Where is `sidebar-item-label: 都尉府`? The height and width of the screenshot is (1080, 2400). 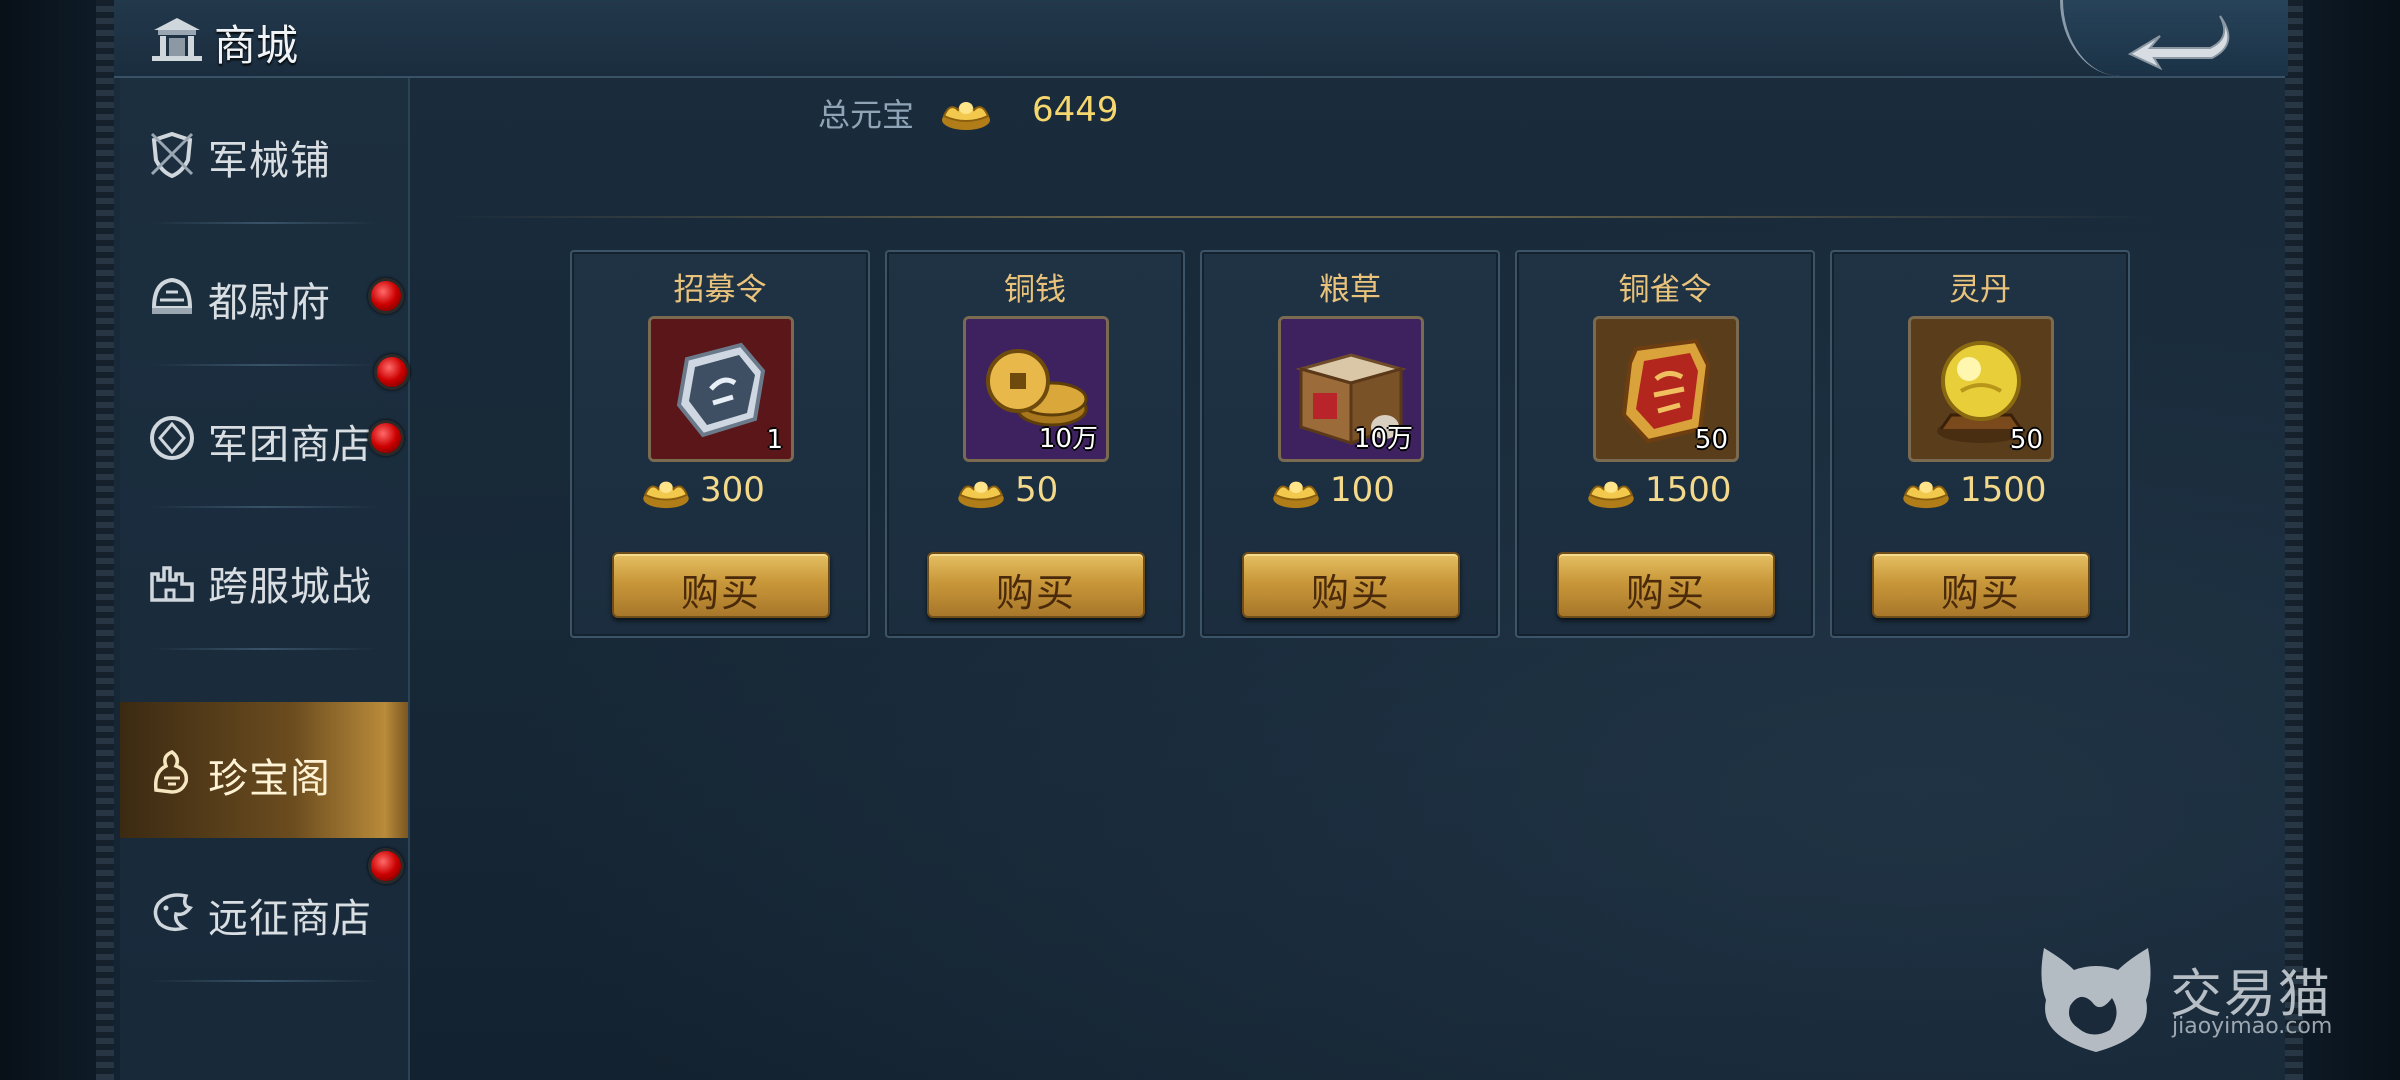
sidebar-item-label: 都尉府 is located at coordinates (269, 303).